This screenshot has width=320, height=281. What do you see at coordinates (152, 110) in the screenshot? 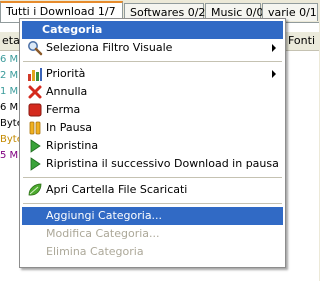
I see `menu-item-stop: Ferma` at bounding box center [152, 110].